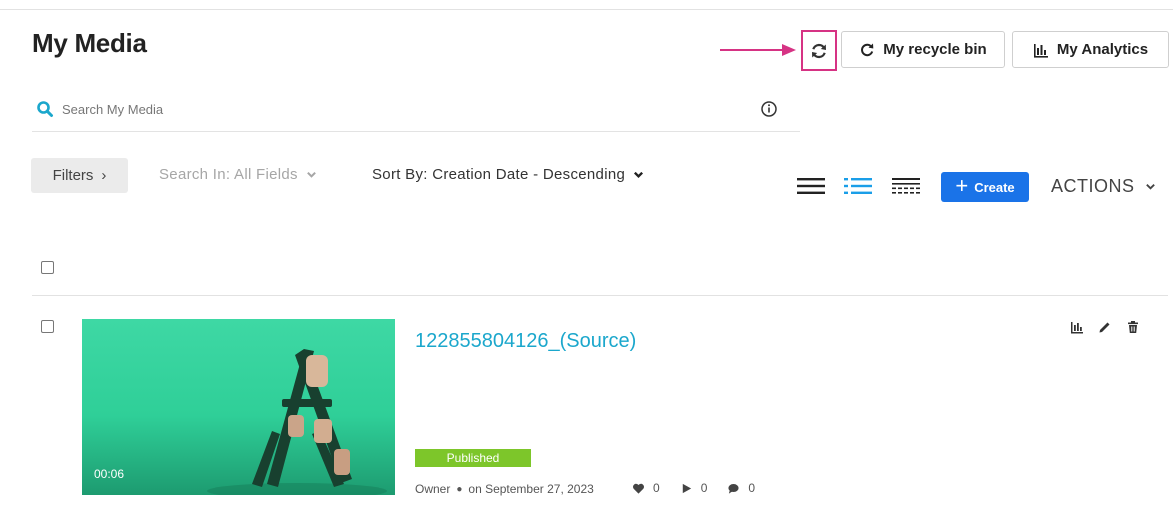 The image size is (1173, 511). What do you see at coordinates (811, 186) in the screenshot?
I see `list-view-icon` at bounding box center [811, 186].